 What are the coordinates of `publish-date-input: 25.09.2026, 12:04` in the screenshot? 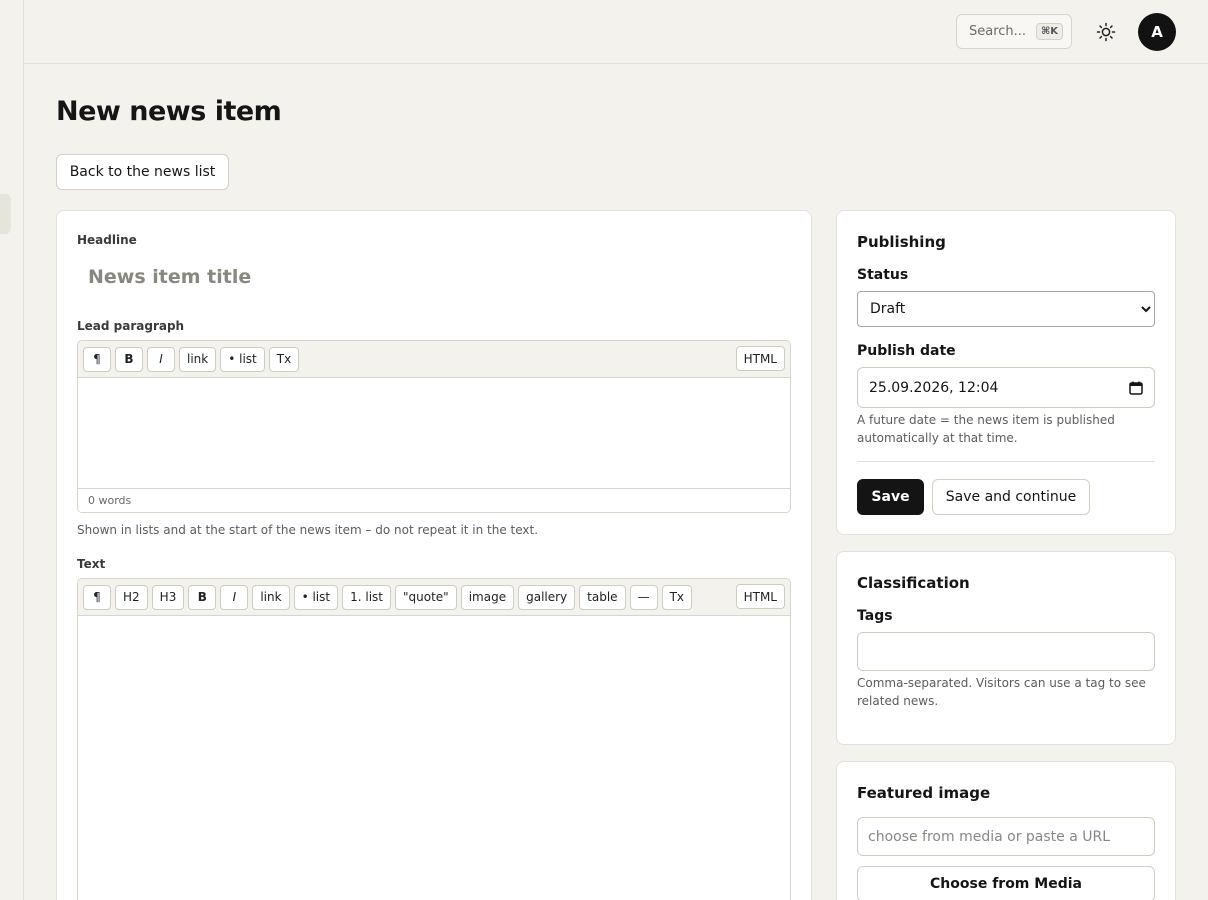 It's located at (1006, 387).